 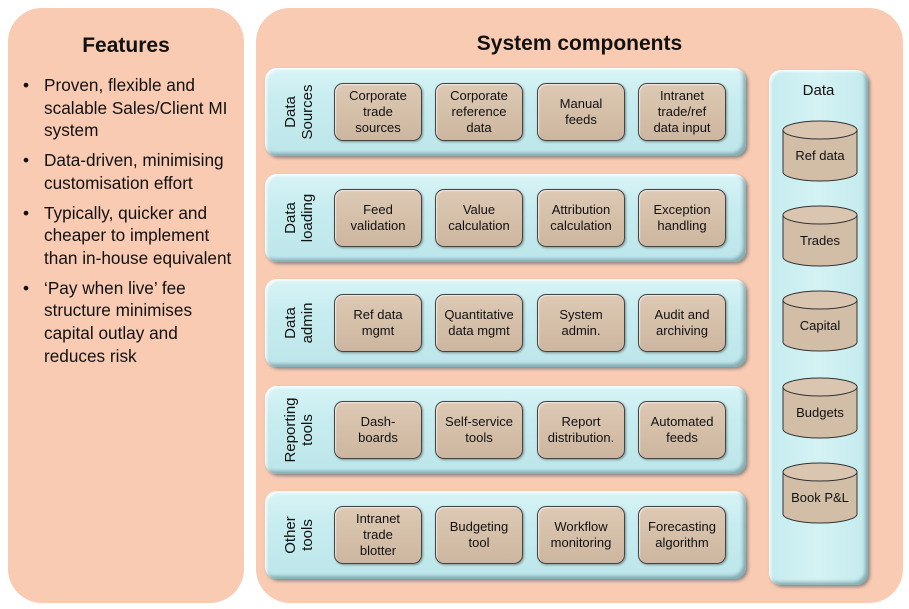 I want to click on component-box: Corporate trade sources, so click(x=378, y=112).